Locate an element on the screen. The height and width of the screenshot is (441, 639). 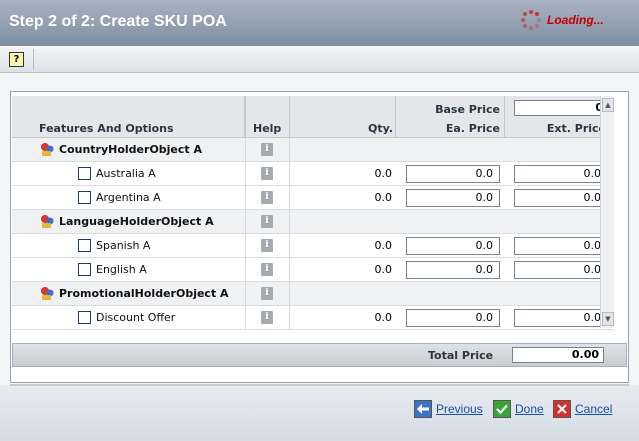
done-label: Done is located at coordinates (529, 409).